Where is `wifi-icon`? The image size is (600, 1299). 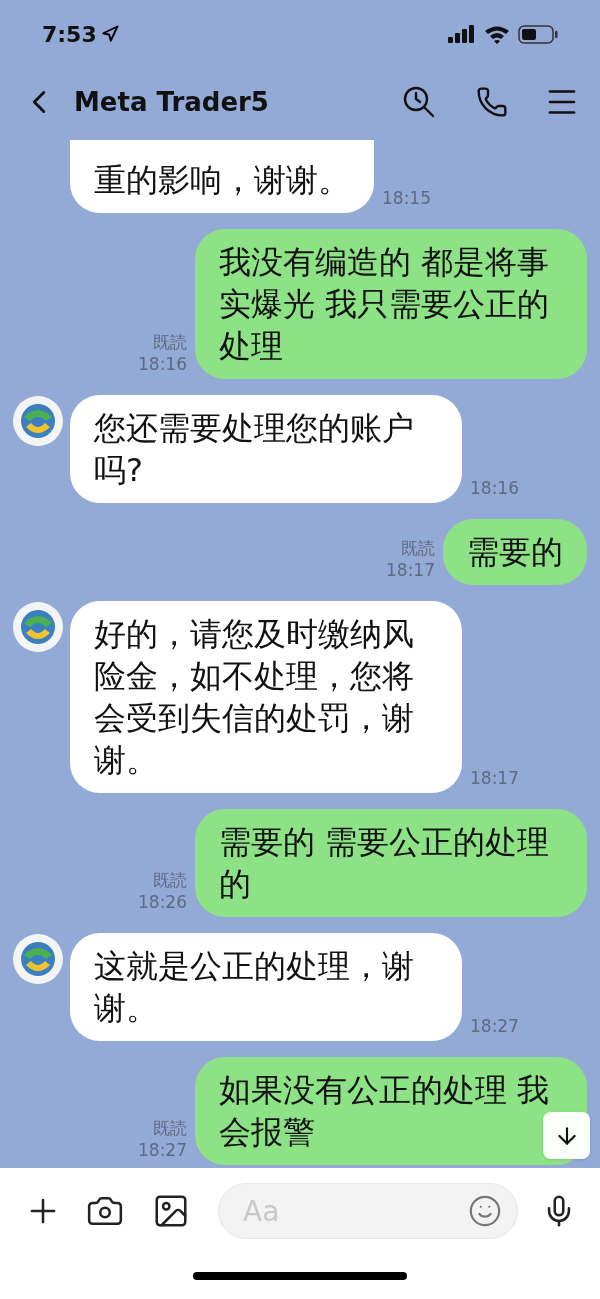 wifi-icon is located at coordinates (497, 34).